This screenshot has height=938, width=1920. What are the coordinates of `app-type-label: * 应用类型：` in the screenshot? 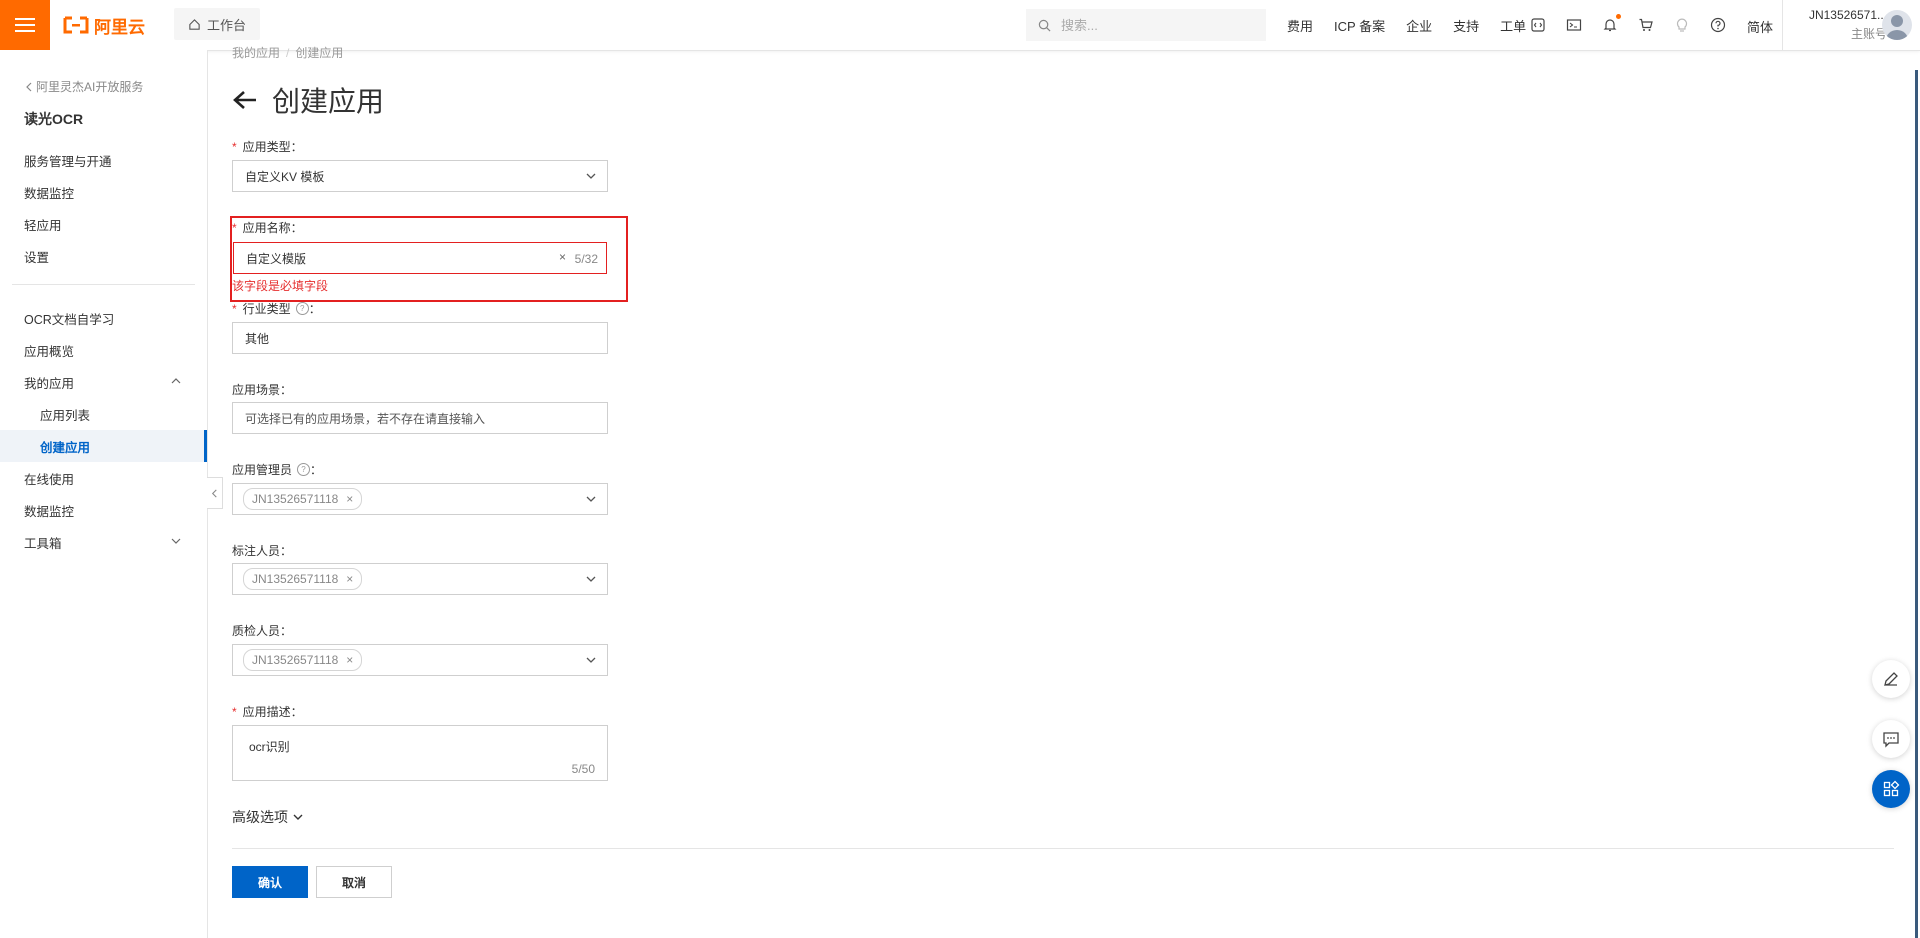 It's located at (267, 147).